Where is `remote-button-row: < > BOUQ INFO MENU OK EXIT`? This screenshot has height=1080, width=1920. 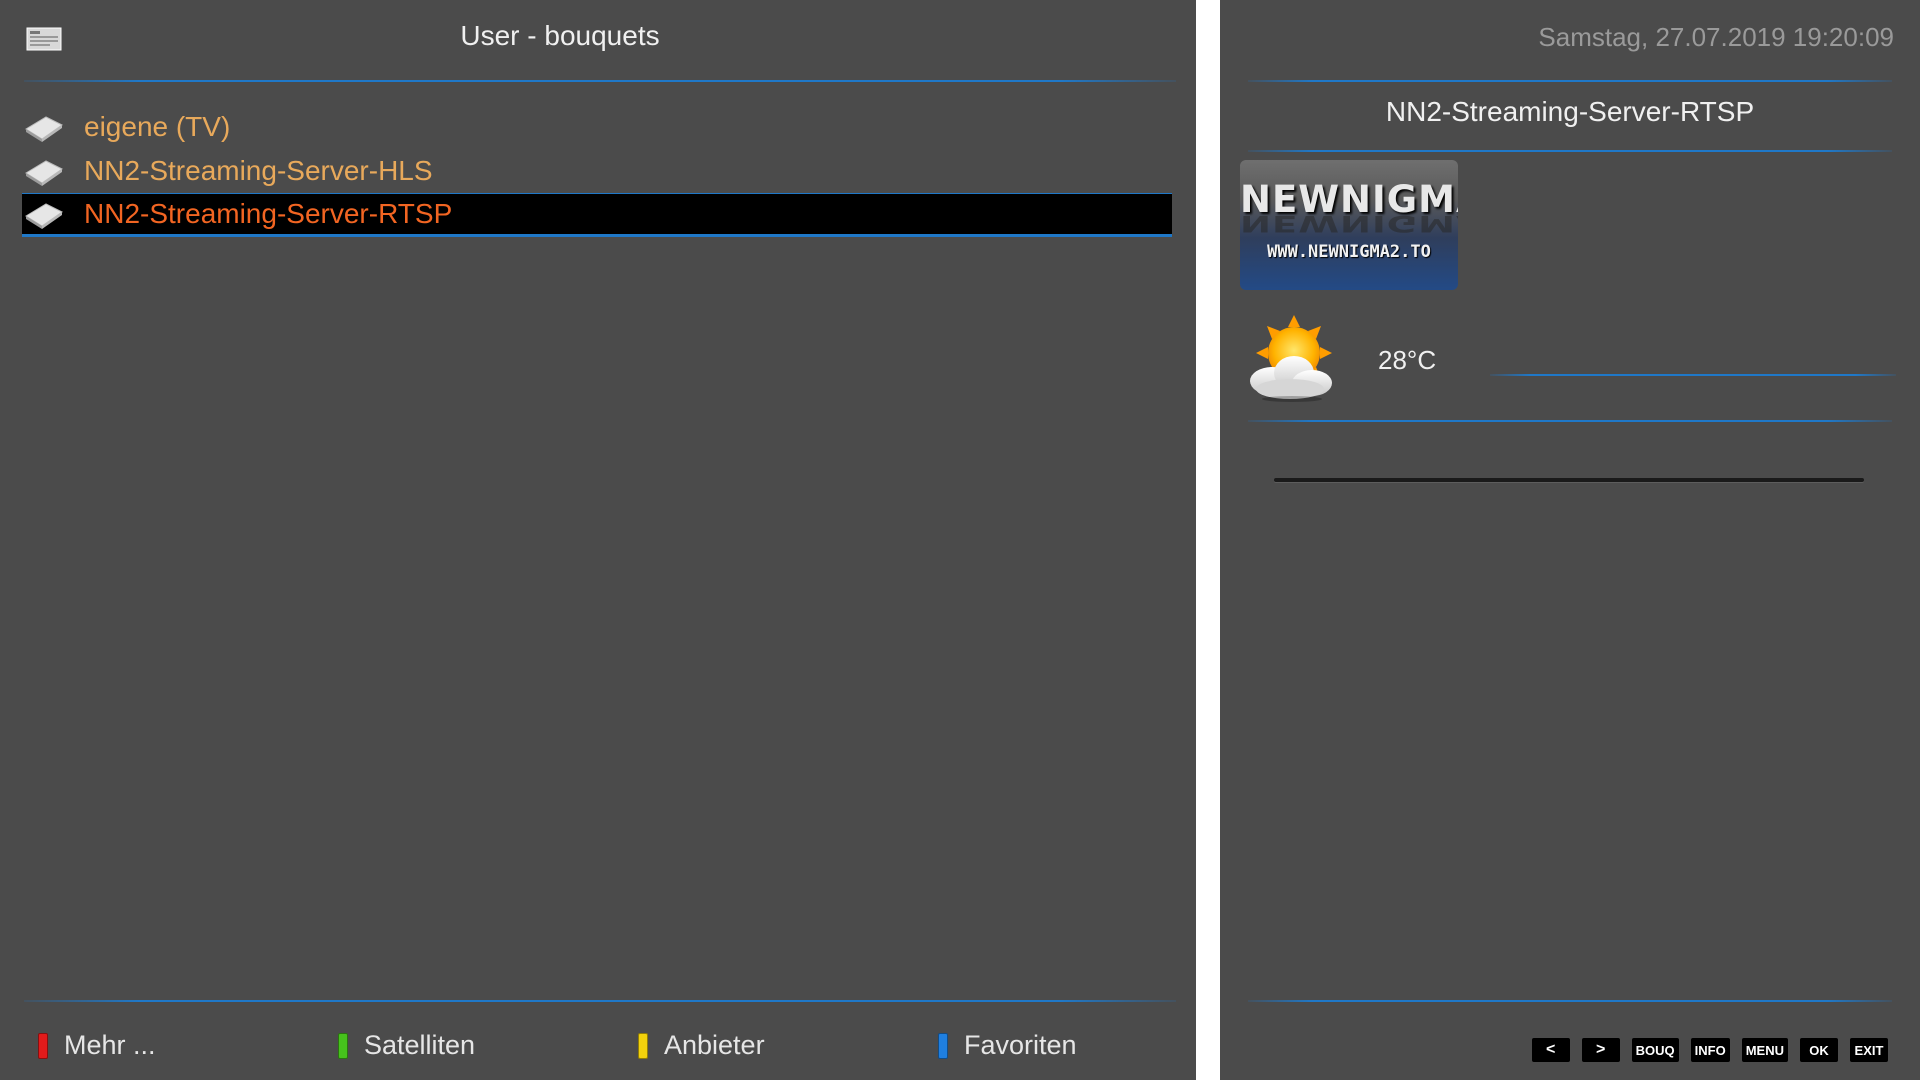
remote-button-row: < > BOUQ INFO MENU OK EXIT is located at coordinates (1709, 1050).